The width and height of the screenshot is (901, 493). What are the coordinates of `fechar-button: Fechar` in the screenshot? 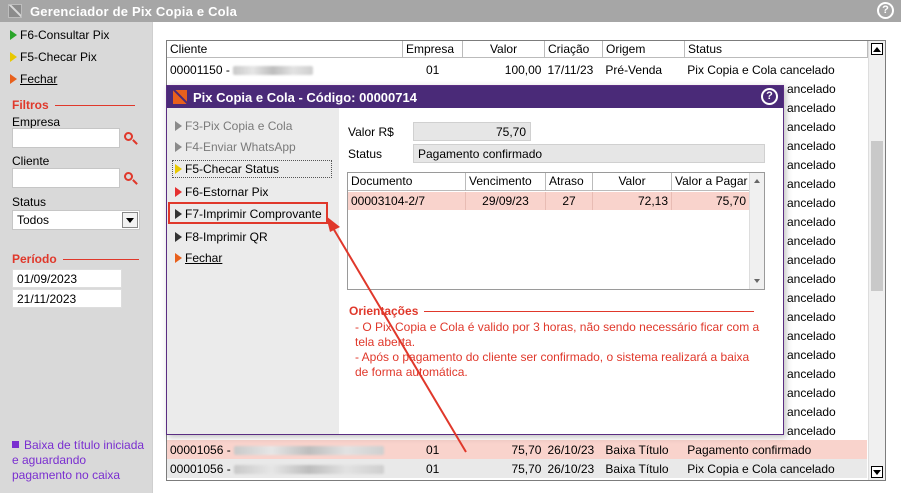 It's located at (33, 79).